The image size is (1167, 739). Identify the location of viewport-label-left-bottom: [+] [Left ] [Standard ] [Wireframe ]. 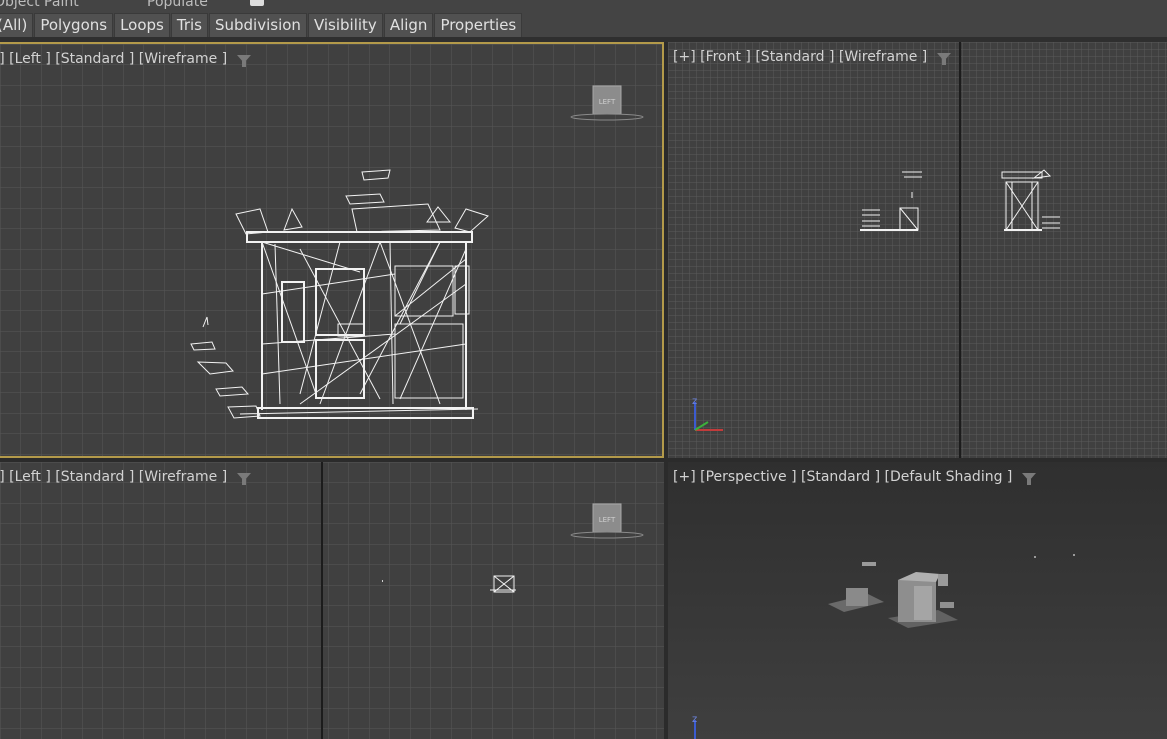
(126, 477).